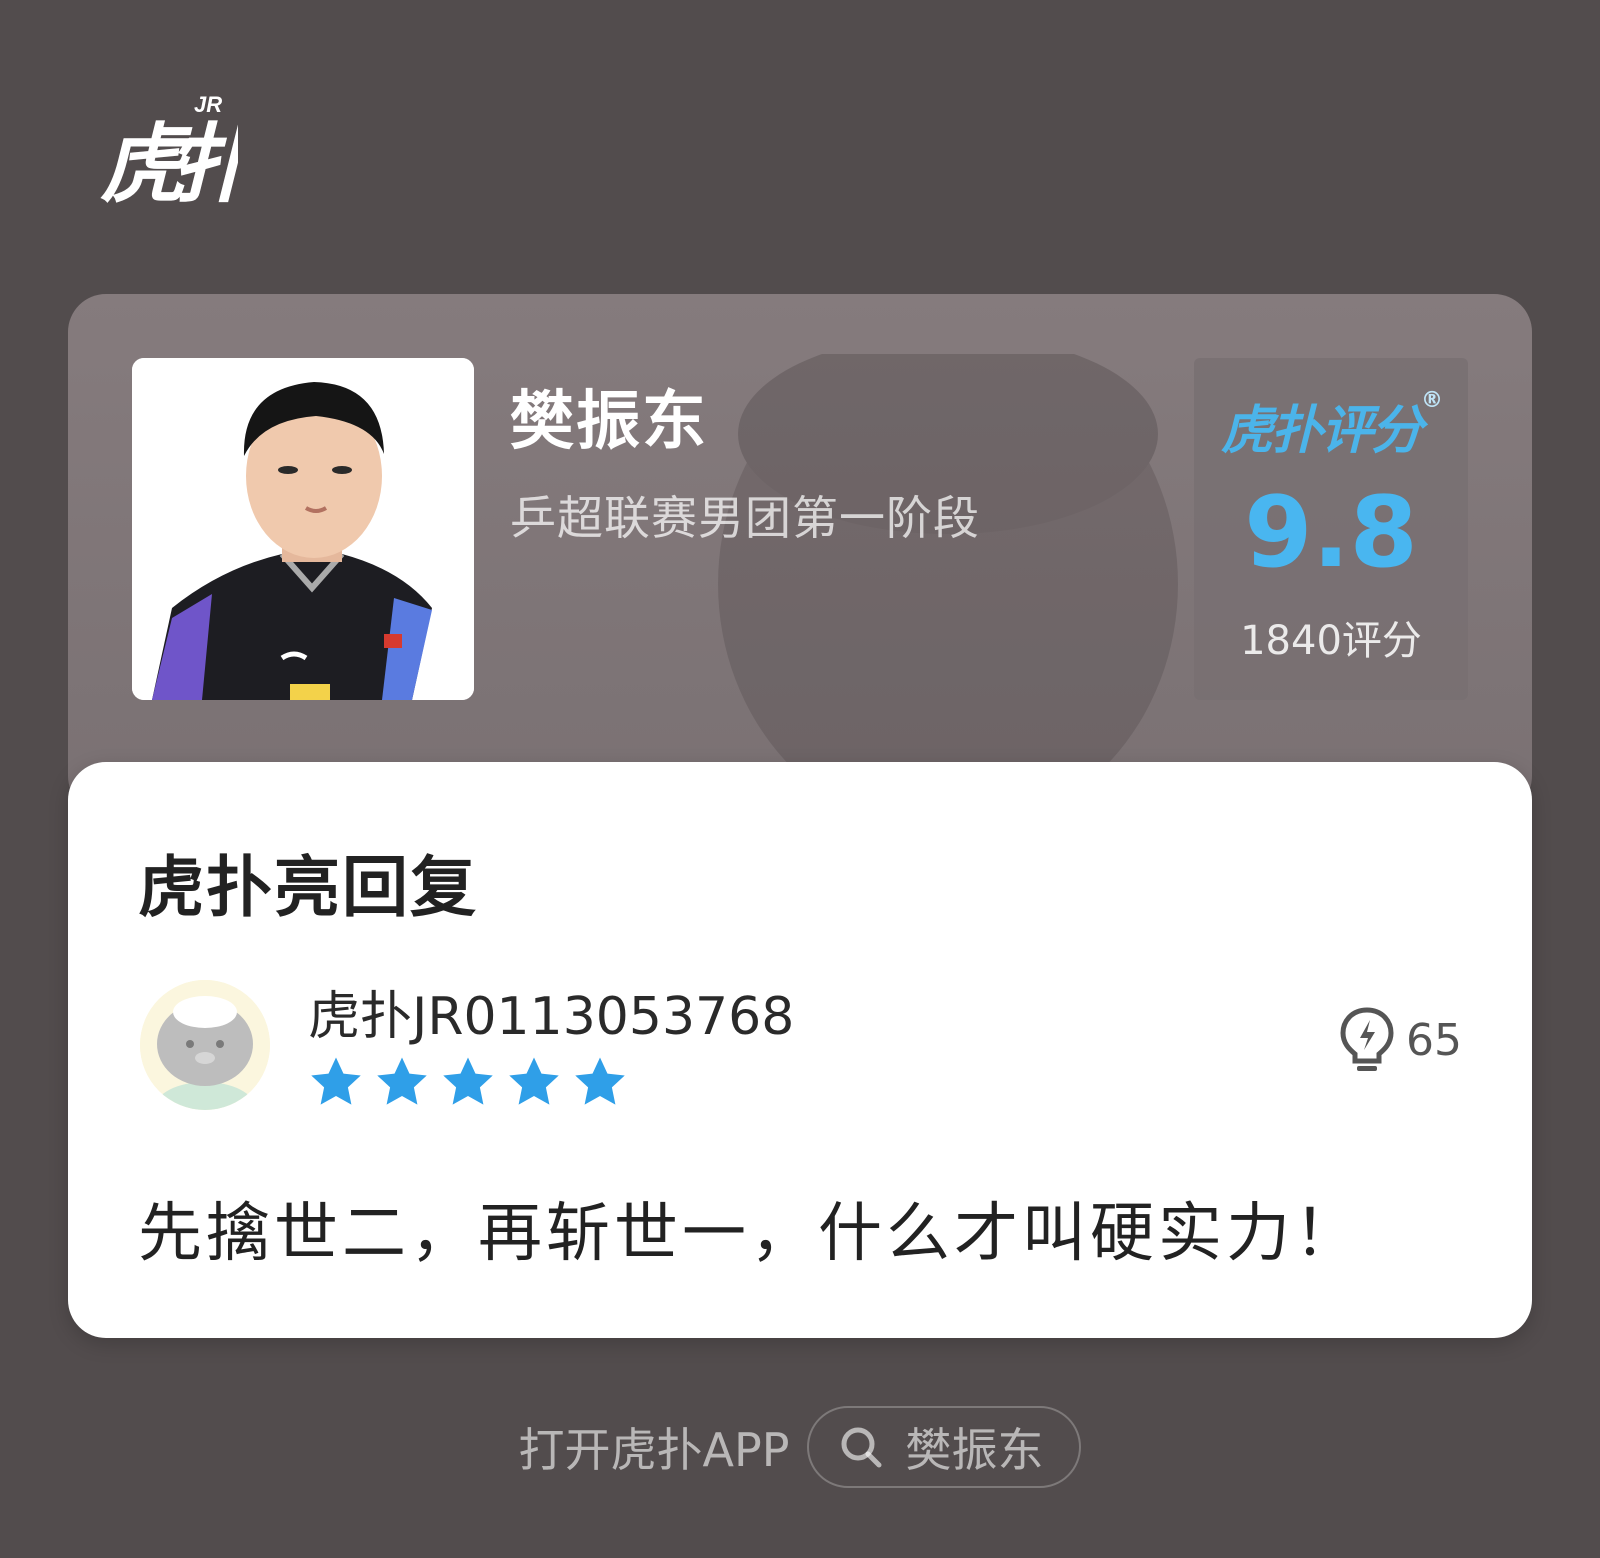  What do you see at coordinates (1331, 533) in the screenshot?
I see `rating-score: 9.8` at bounding box center [1331, 533].